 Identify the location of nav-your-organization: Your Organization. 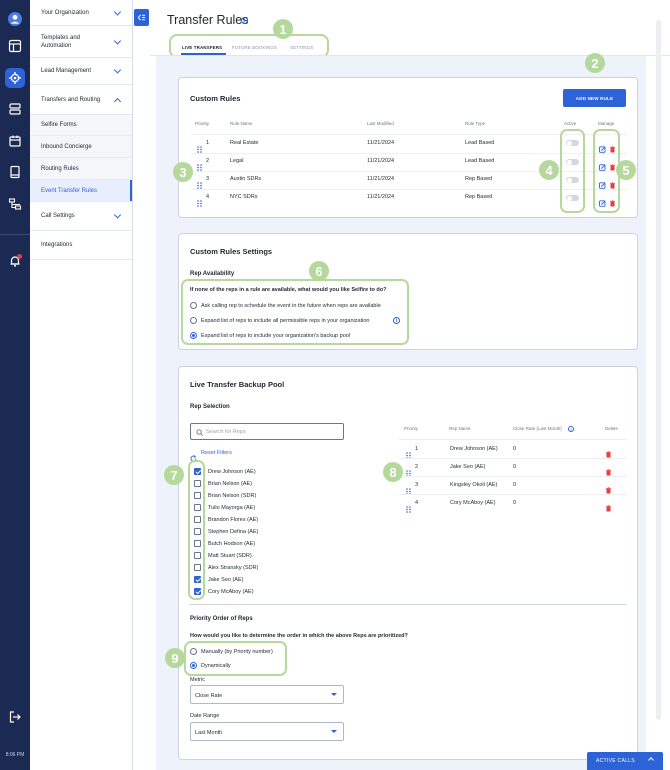
(81, 13).